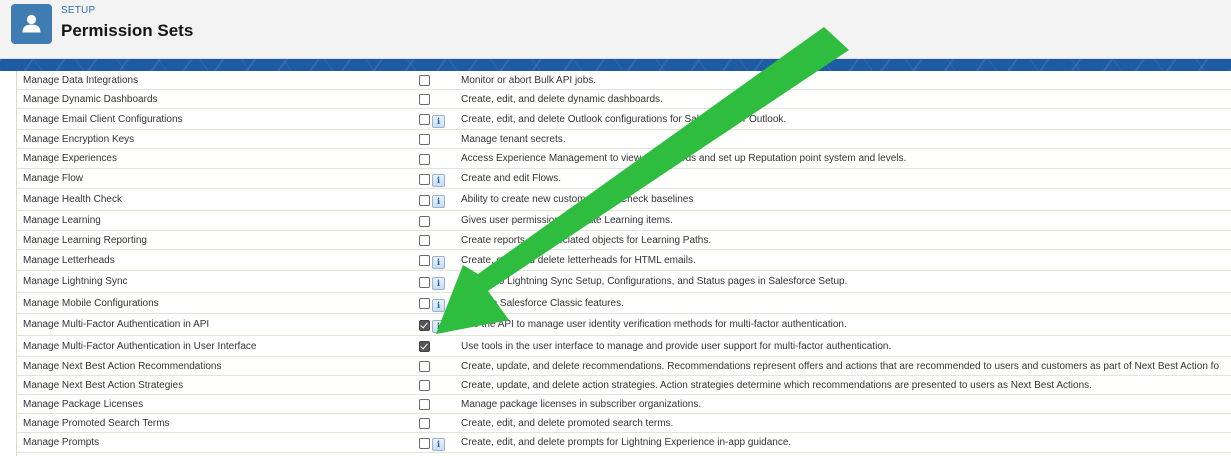 The height and width of the screenshot is (456, 1231). Describe the element at coordinates (511, 178) in the screenshot. I see `permission-description: Create and edit Flows.` at that location.